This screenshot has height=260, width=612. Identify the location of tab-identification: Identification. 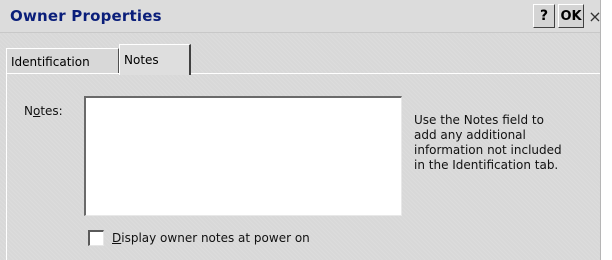
(62, 61).